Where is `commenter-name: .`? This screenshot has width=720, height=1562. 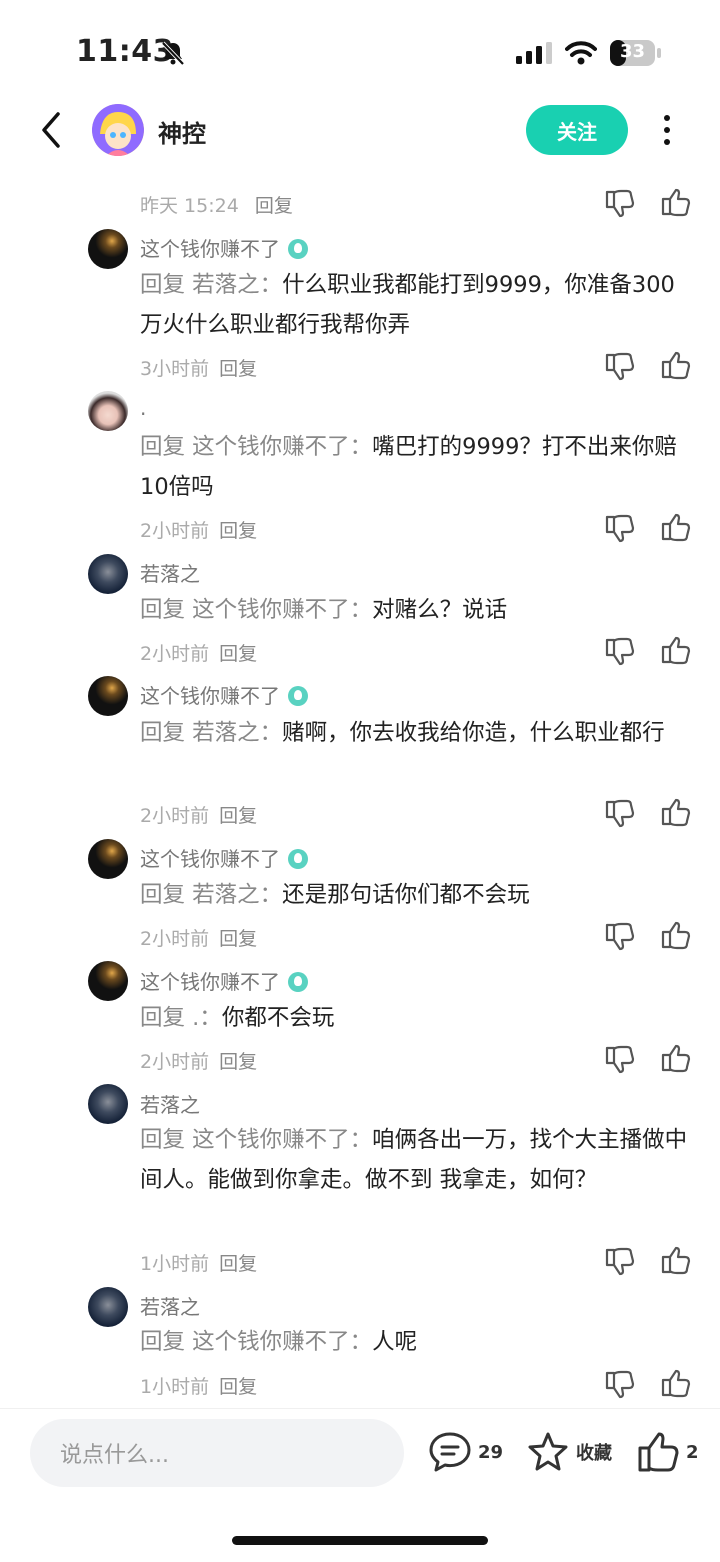
commenter-name: . is located at coordinates (143, 408).